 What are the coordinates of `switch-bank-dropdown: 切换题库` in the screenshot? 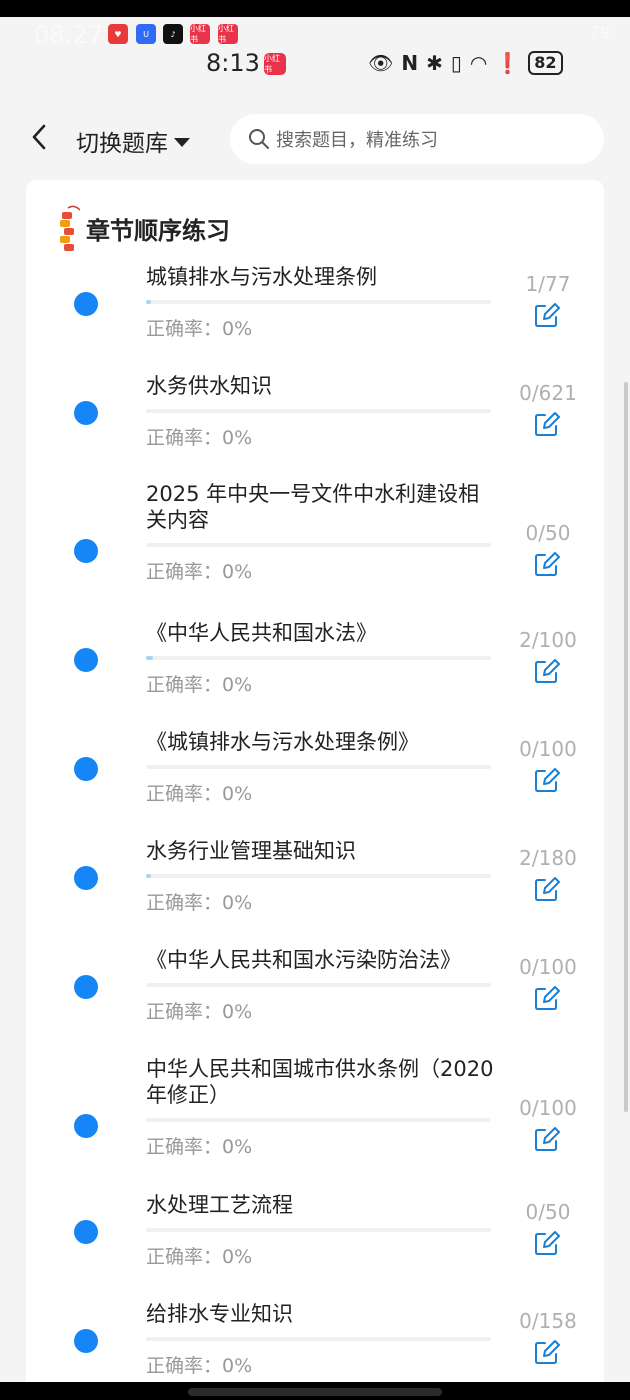 It's located at (133, 141).